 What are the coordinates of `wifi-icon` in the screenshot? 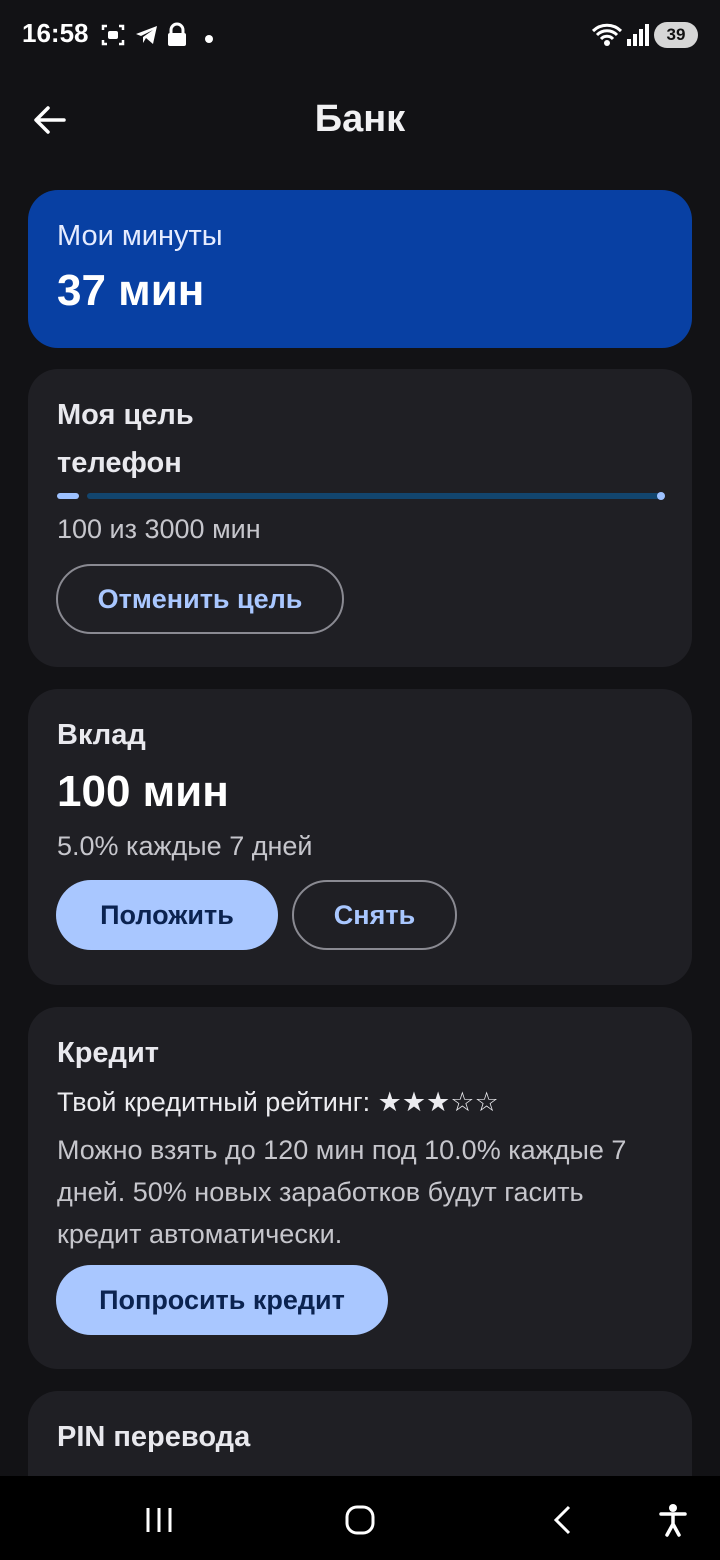 It's located at (607, 37).